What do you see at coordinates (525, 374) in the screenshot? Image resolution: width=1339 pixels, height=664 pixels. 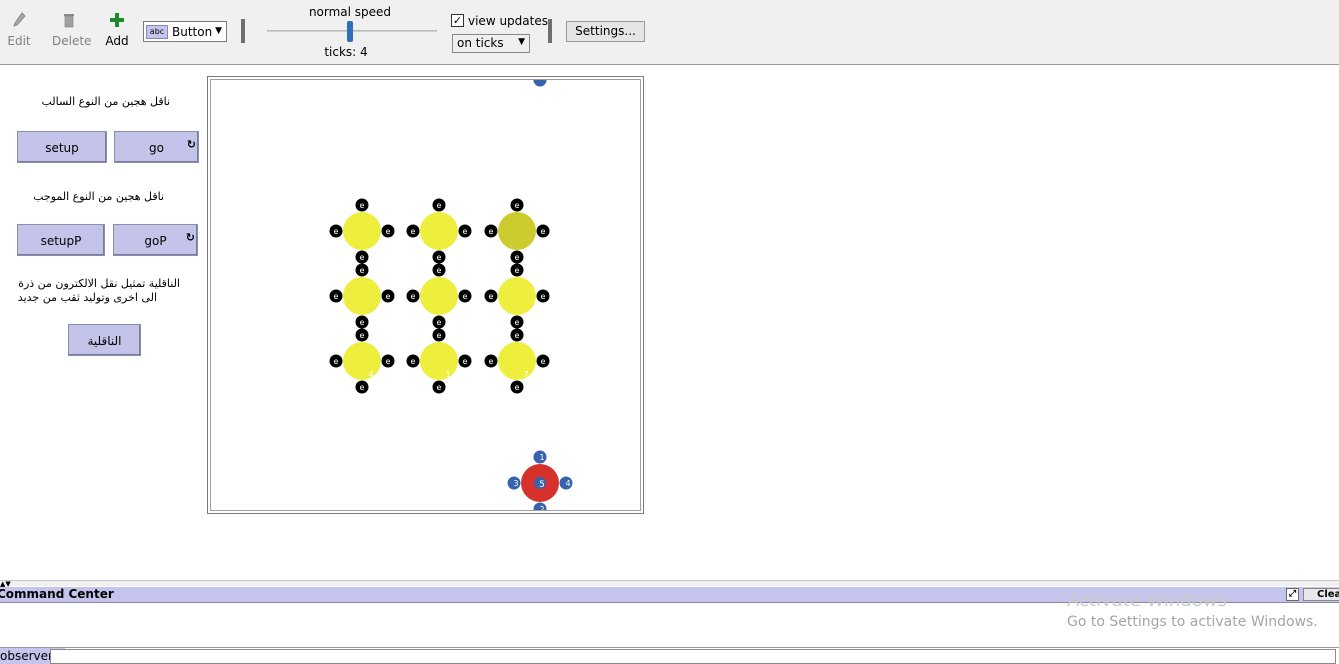 I see `atom-number: 7` at bounding box center [525, 374].